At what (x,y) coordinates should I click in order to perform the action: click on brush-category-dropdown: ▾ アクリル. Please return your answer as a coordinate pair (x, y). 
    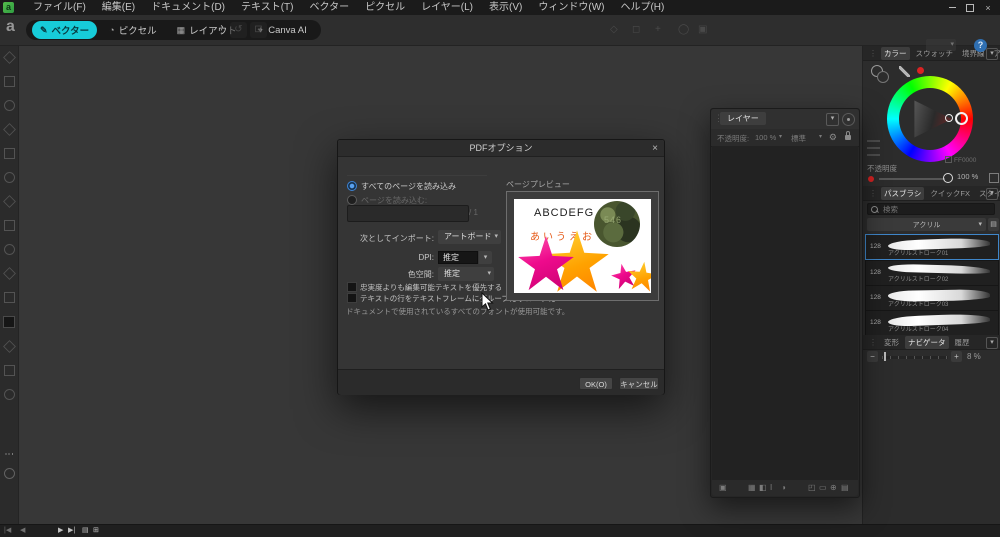
    Looking at the image, I should click on (926, 224).